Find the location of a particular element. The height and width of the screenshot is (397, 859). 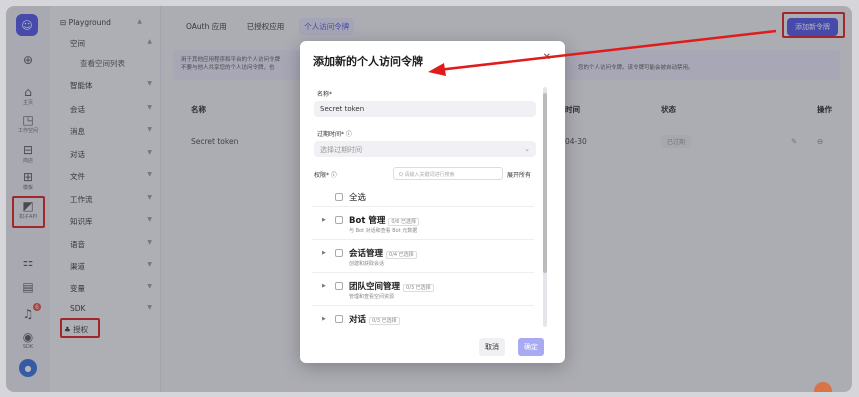

annotation-arrow is located at coordinates (602, 52).